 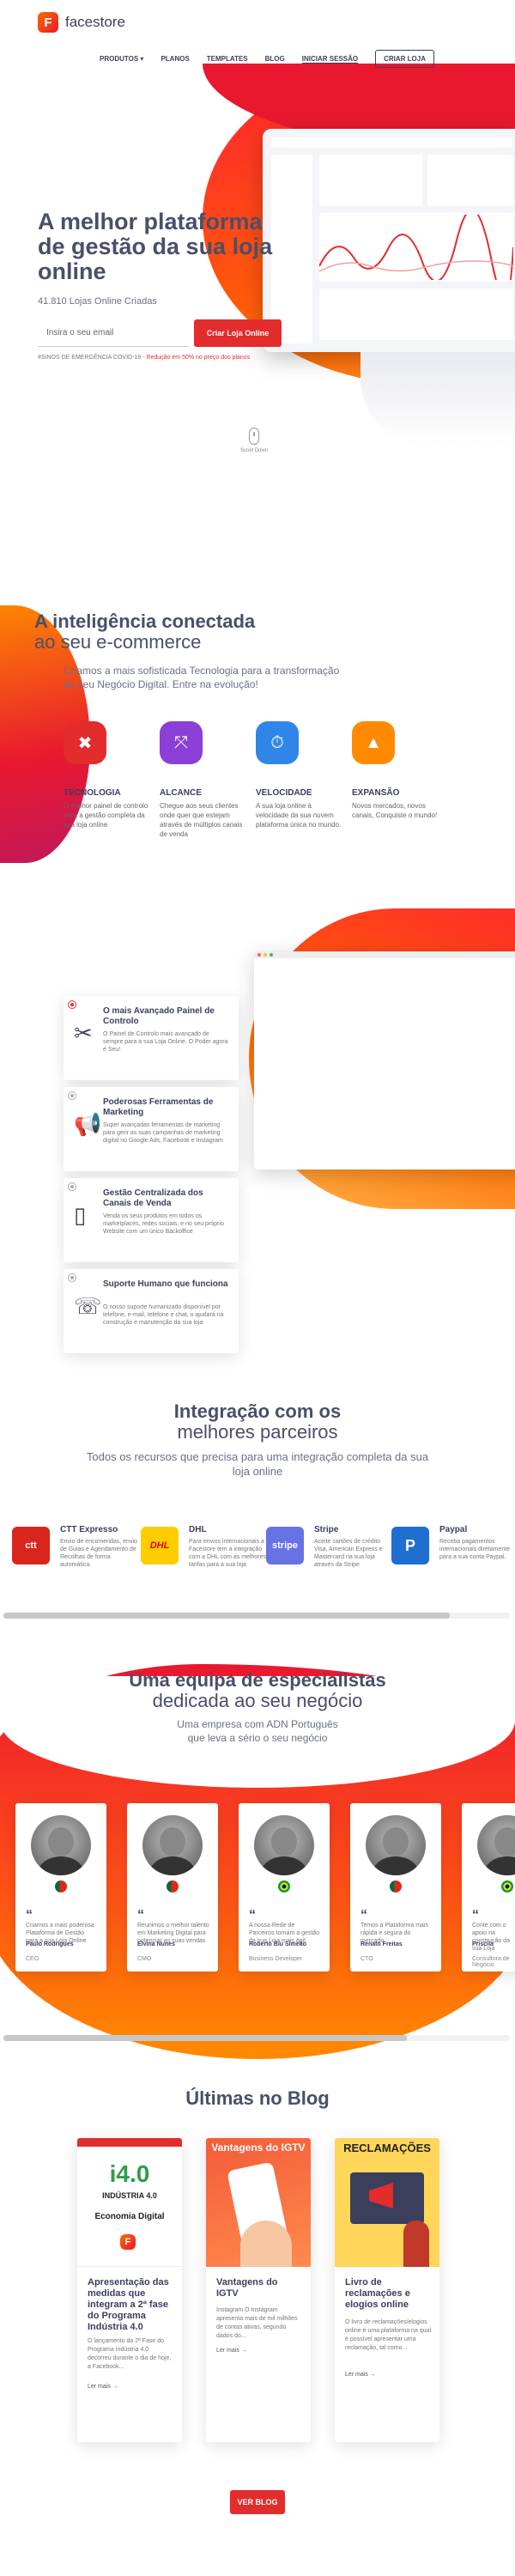 I want to click on team-scrollbar-thumb, so click(x=205, y=2038).